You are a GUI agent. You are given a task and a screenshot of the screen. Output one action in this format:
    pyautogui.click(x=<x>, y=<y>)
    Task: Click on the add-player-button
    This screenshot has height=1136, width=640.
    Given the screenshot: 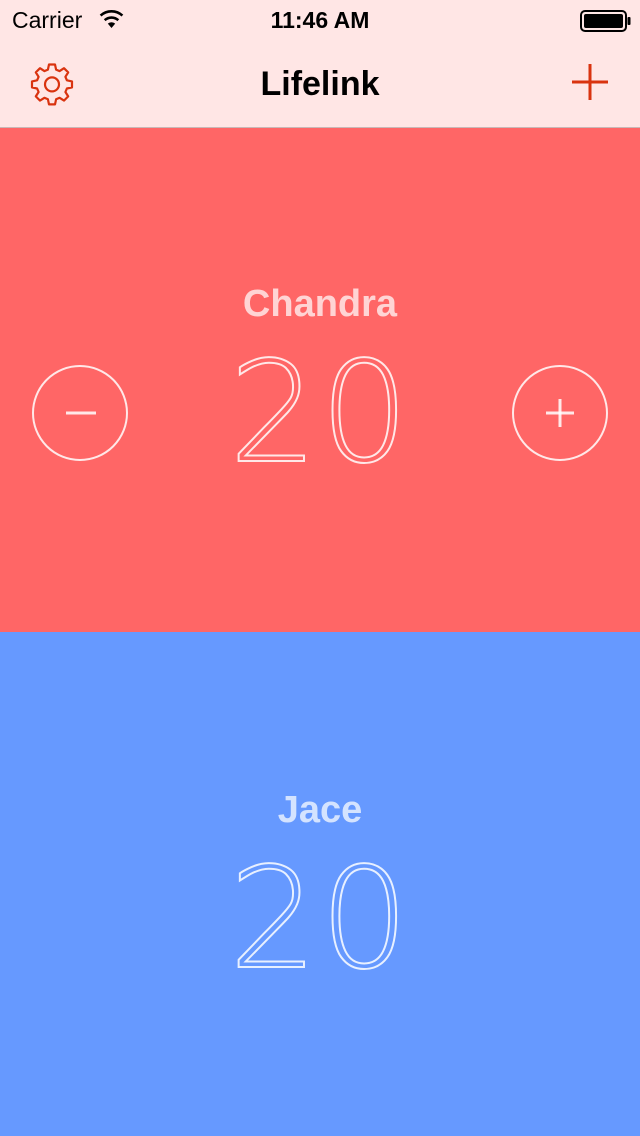 What is the action you would take?
    pyautogui.click(x=590, y=82)
    